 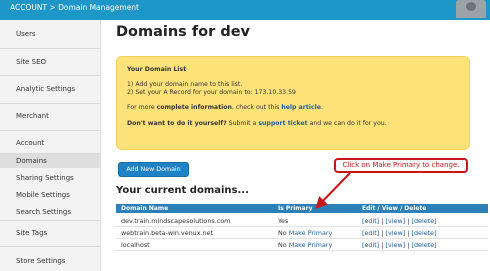 What do you see at coordinates (401, 165) in the screenshot?
I see `callout-annotation: Click on Make Primary to change.` at bounding box center [401, 165].